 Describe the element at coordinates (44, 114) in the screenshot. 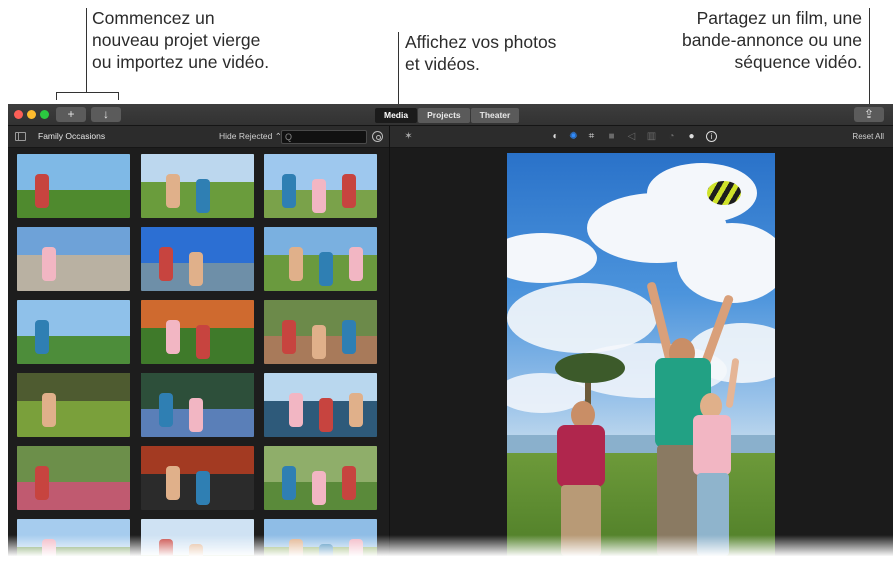

I see `fullscreen-window-button` at that location.